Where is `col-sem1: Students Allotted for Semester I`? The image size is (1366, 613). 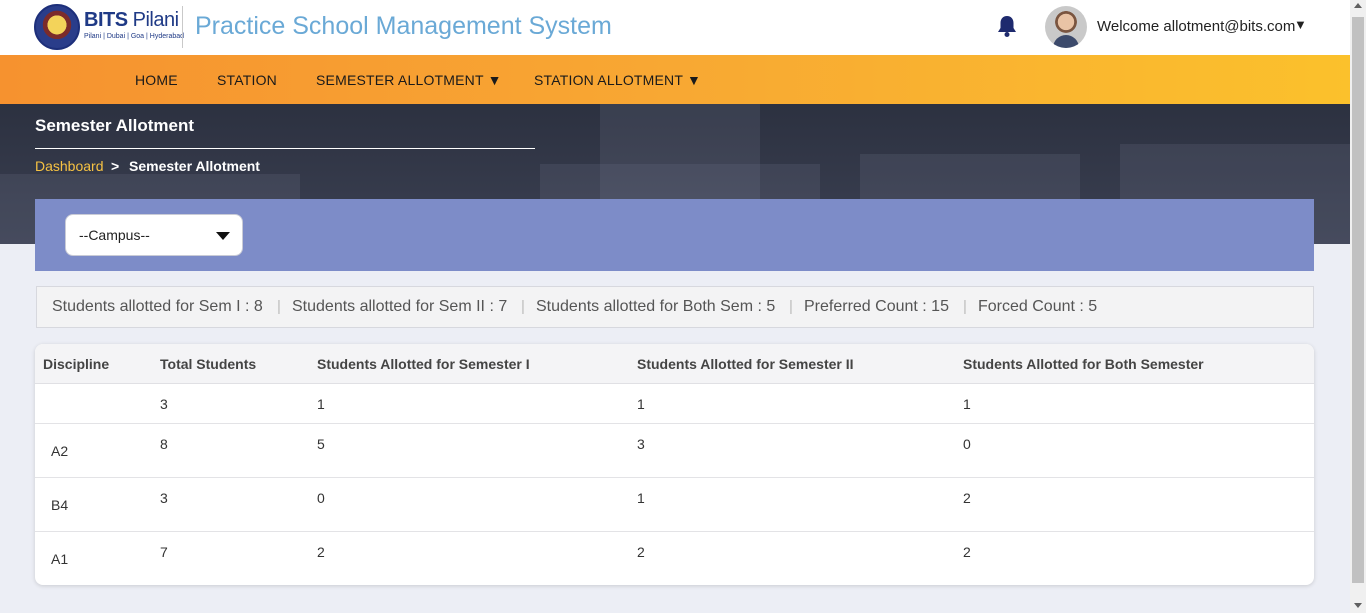
col-sem1: Students Allotted for Semester I is located at coordinates (423, 364).